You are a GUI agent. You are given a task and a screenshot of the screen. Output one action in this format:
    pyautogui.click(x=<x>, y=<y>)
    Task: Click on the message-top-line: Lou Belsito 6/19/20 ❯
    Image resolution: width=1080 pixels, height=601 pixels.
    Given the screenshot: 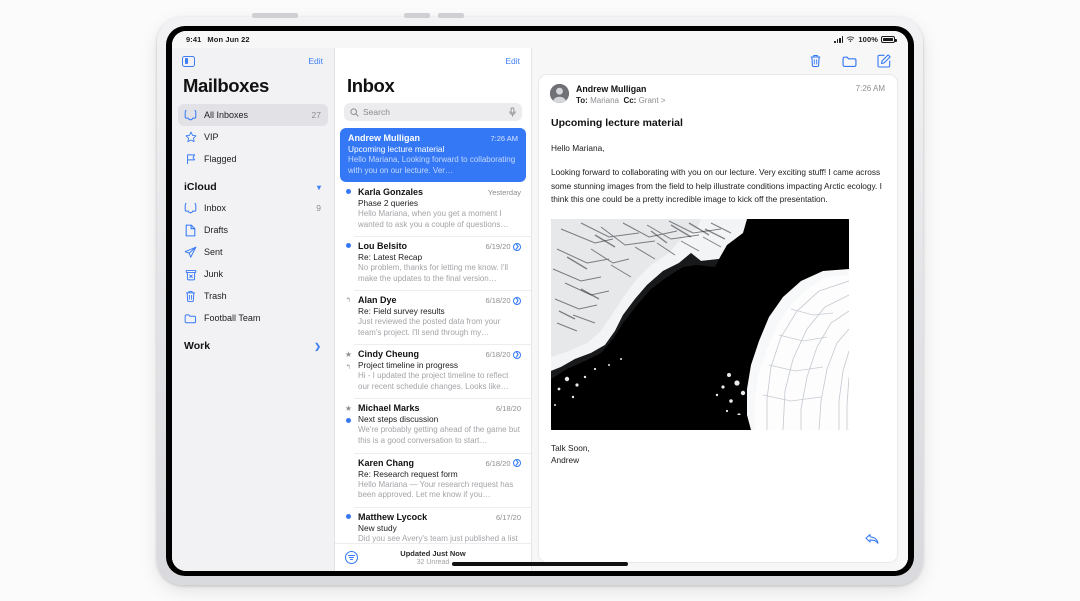 What is the action you would take?
    pyautogui.click(x=439, y=246)
    